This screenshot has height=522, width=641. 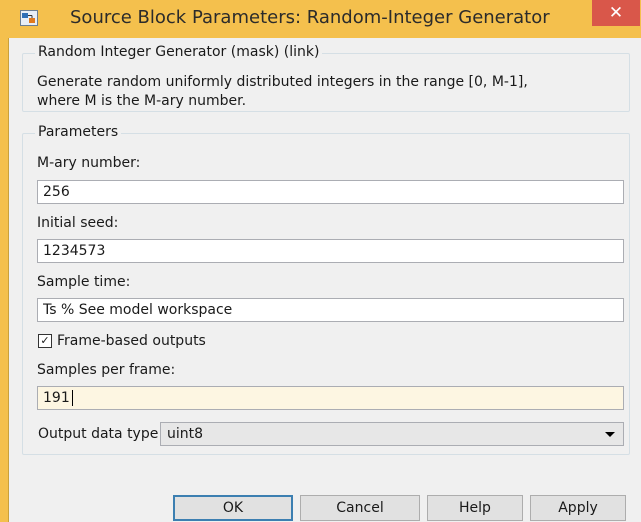 What do you see at coordinates (29, 18) in the screenshot?
I see `simulink-block-icon` at bounding box center [29, 18].